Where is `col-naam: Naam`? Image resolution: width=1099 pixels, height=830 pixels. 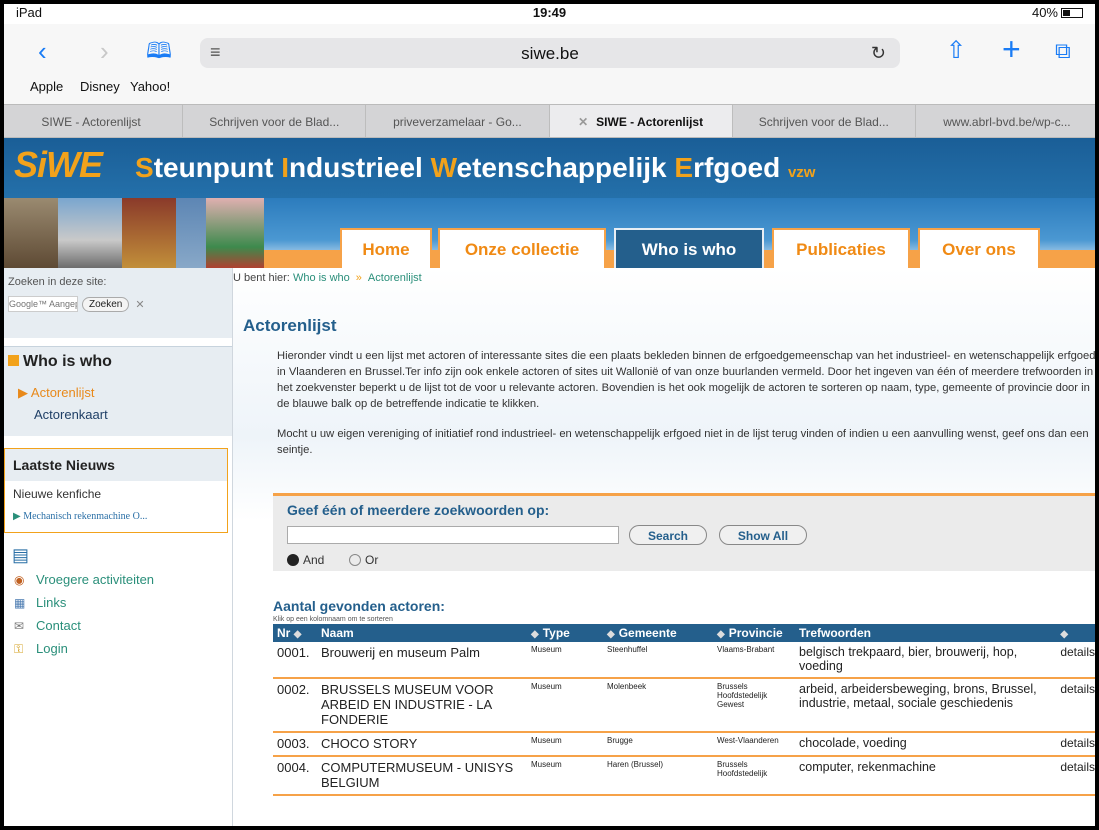
col-naam: Naam is located at coordinates (422, 633).